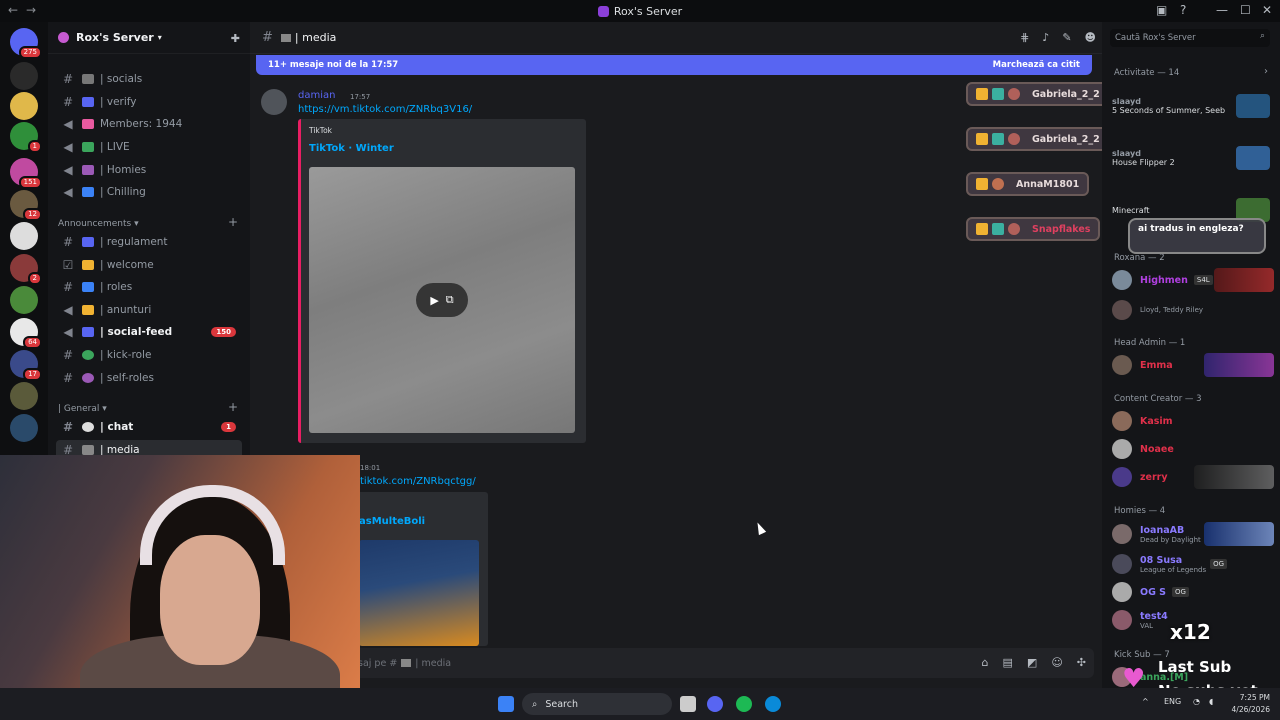 This screenshot has width=1280, height=720. What do you see at coordinates (34, 146) in the screenshot?
I see `server-badge: 1` at bounding box center [34, 146].